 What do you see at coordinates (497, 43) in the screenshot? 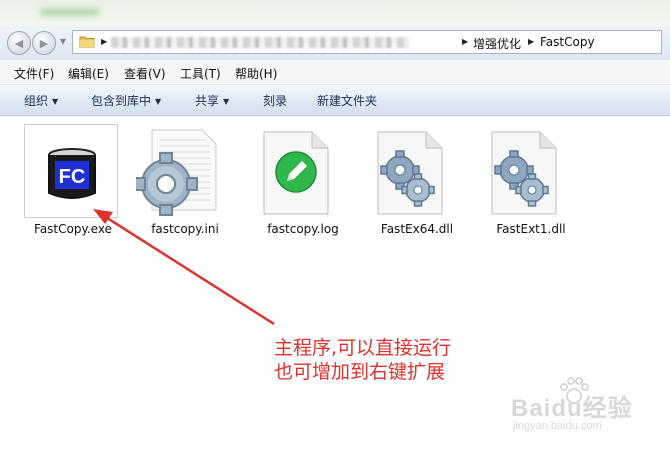
I see `breadcrumb-item: 增强优化` at bounding box center [497, 43].